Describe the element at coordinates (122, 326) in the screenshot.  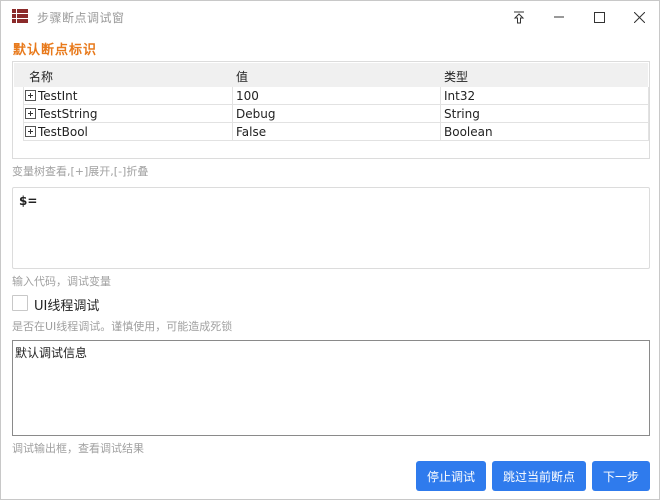
I see `ui-thread-hint: 是否在UI线程调试。谨慎使用，可能造成死锁` at that location.